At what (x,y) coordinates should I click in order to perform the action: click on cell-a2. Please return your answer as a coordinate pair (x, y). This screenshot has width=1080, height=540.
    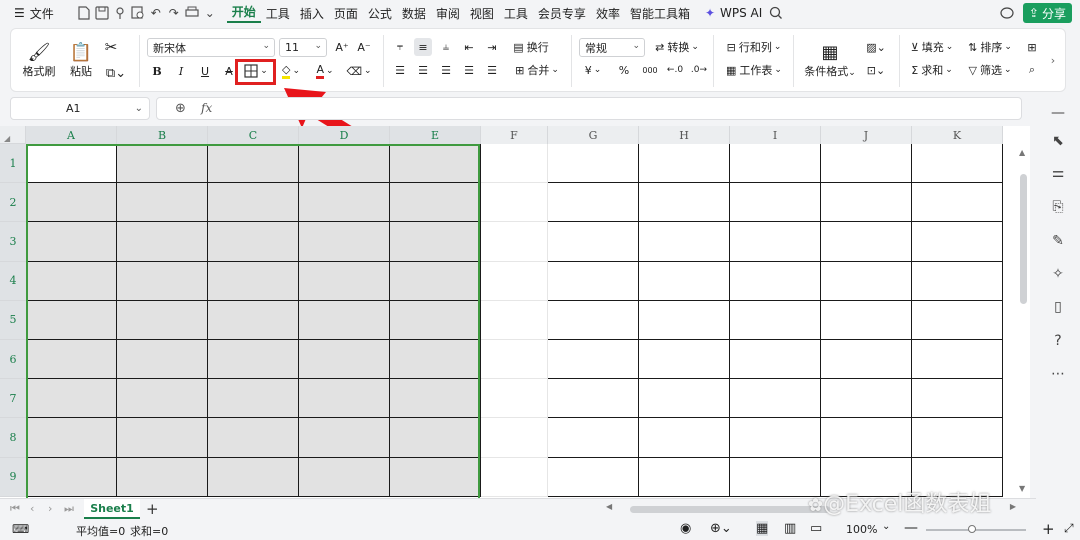
    Looking at the image, I should click on (71, 203).